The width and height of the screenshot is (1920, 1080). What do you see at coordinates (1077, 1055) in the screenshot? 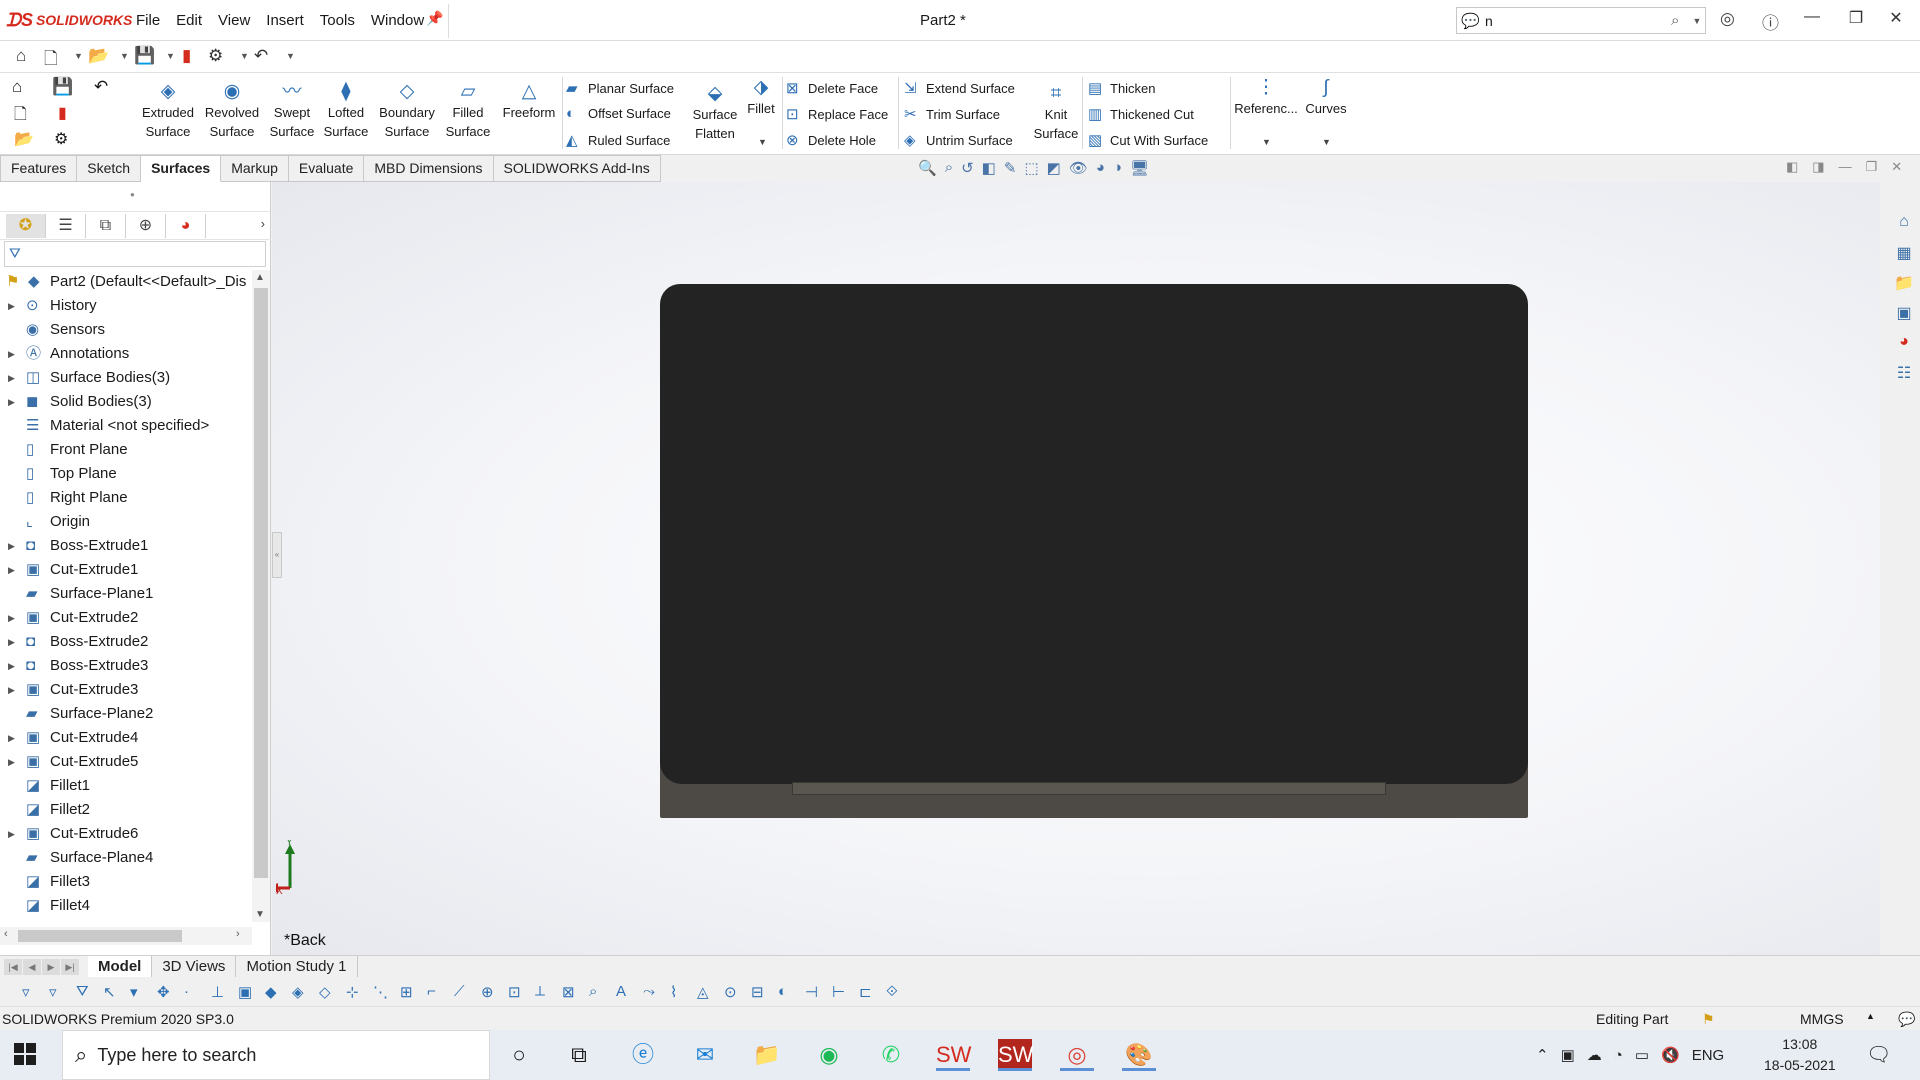
I see `chrome-icon: ◎` at bounding box center [1077, 1055].